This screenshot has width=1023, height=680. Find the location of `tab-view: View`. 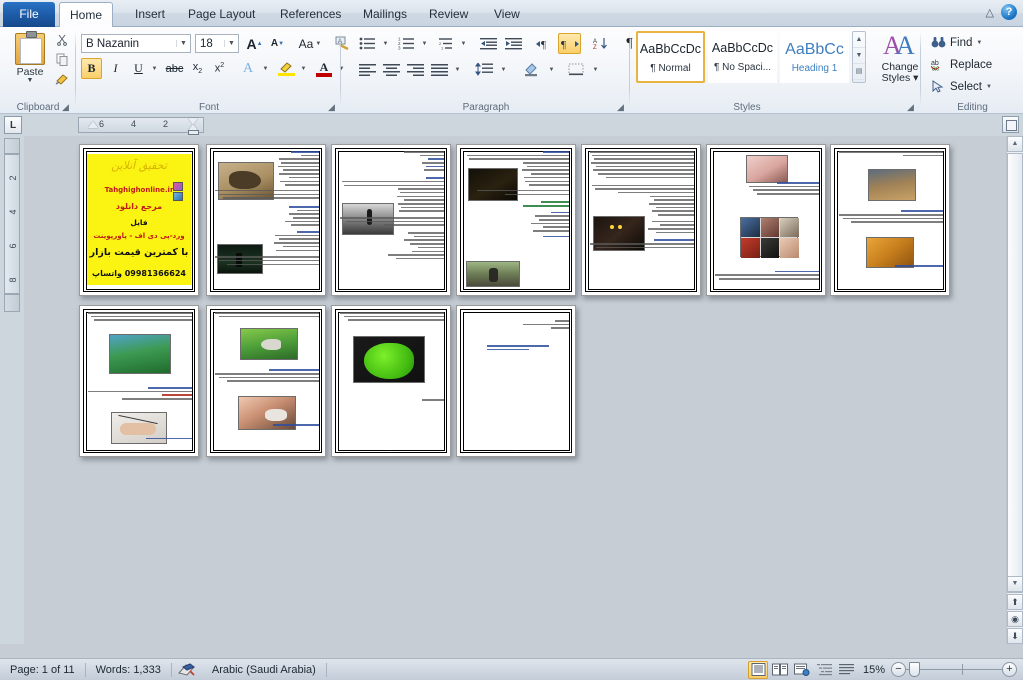

tab-view: View is located at coordinates (507, 15).